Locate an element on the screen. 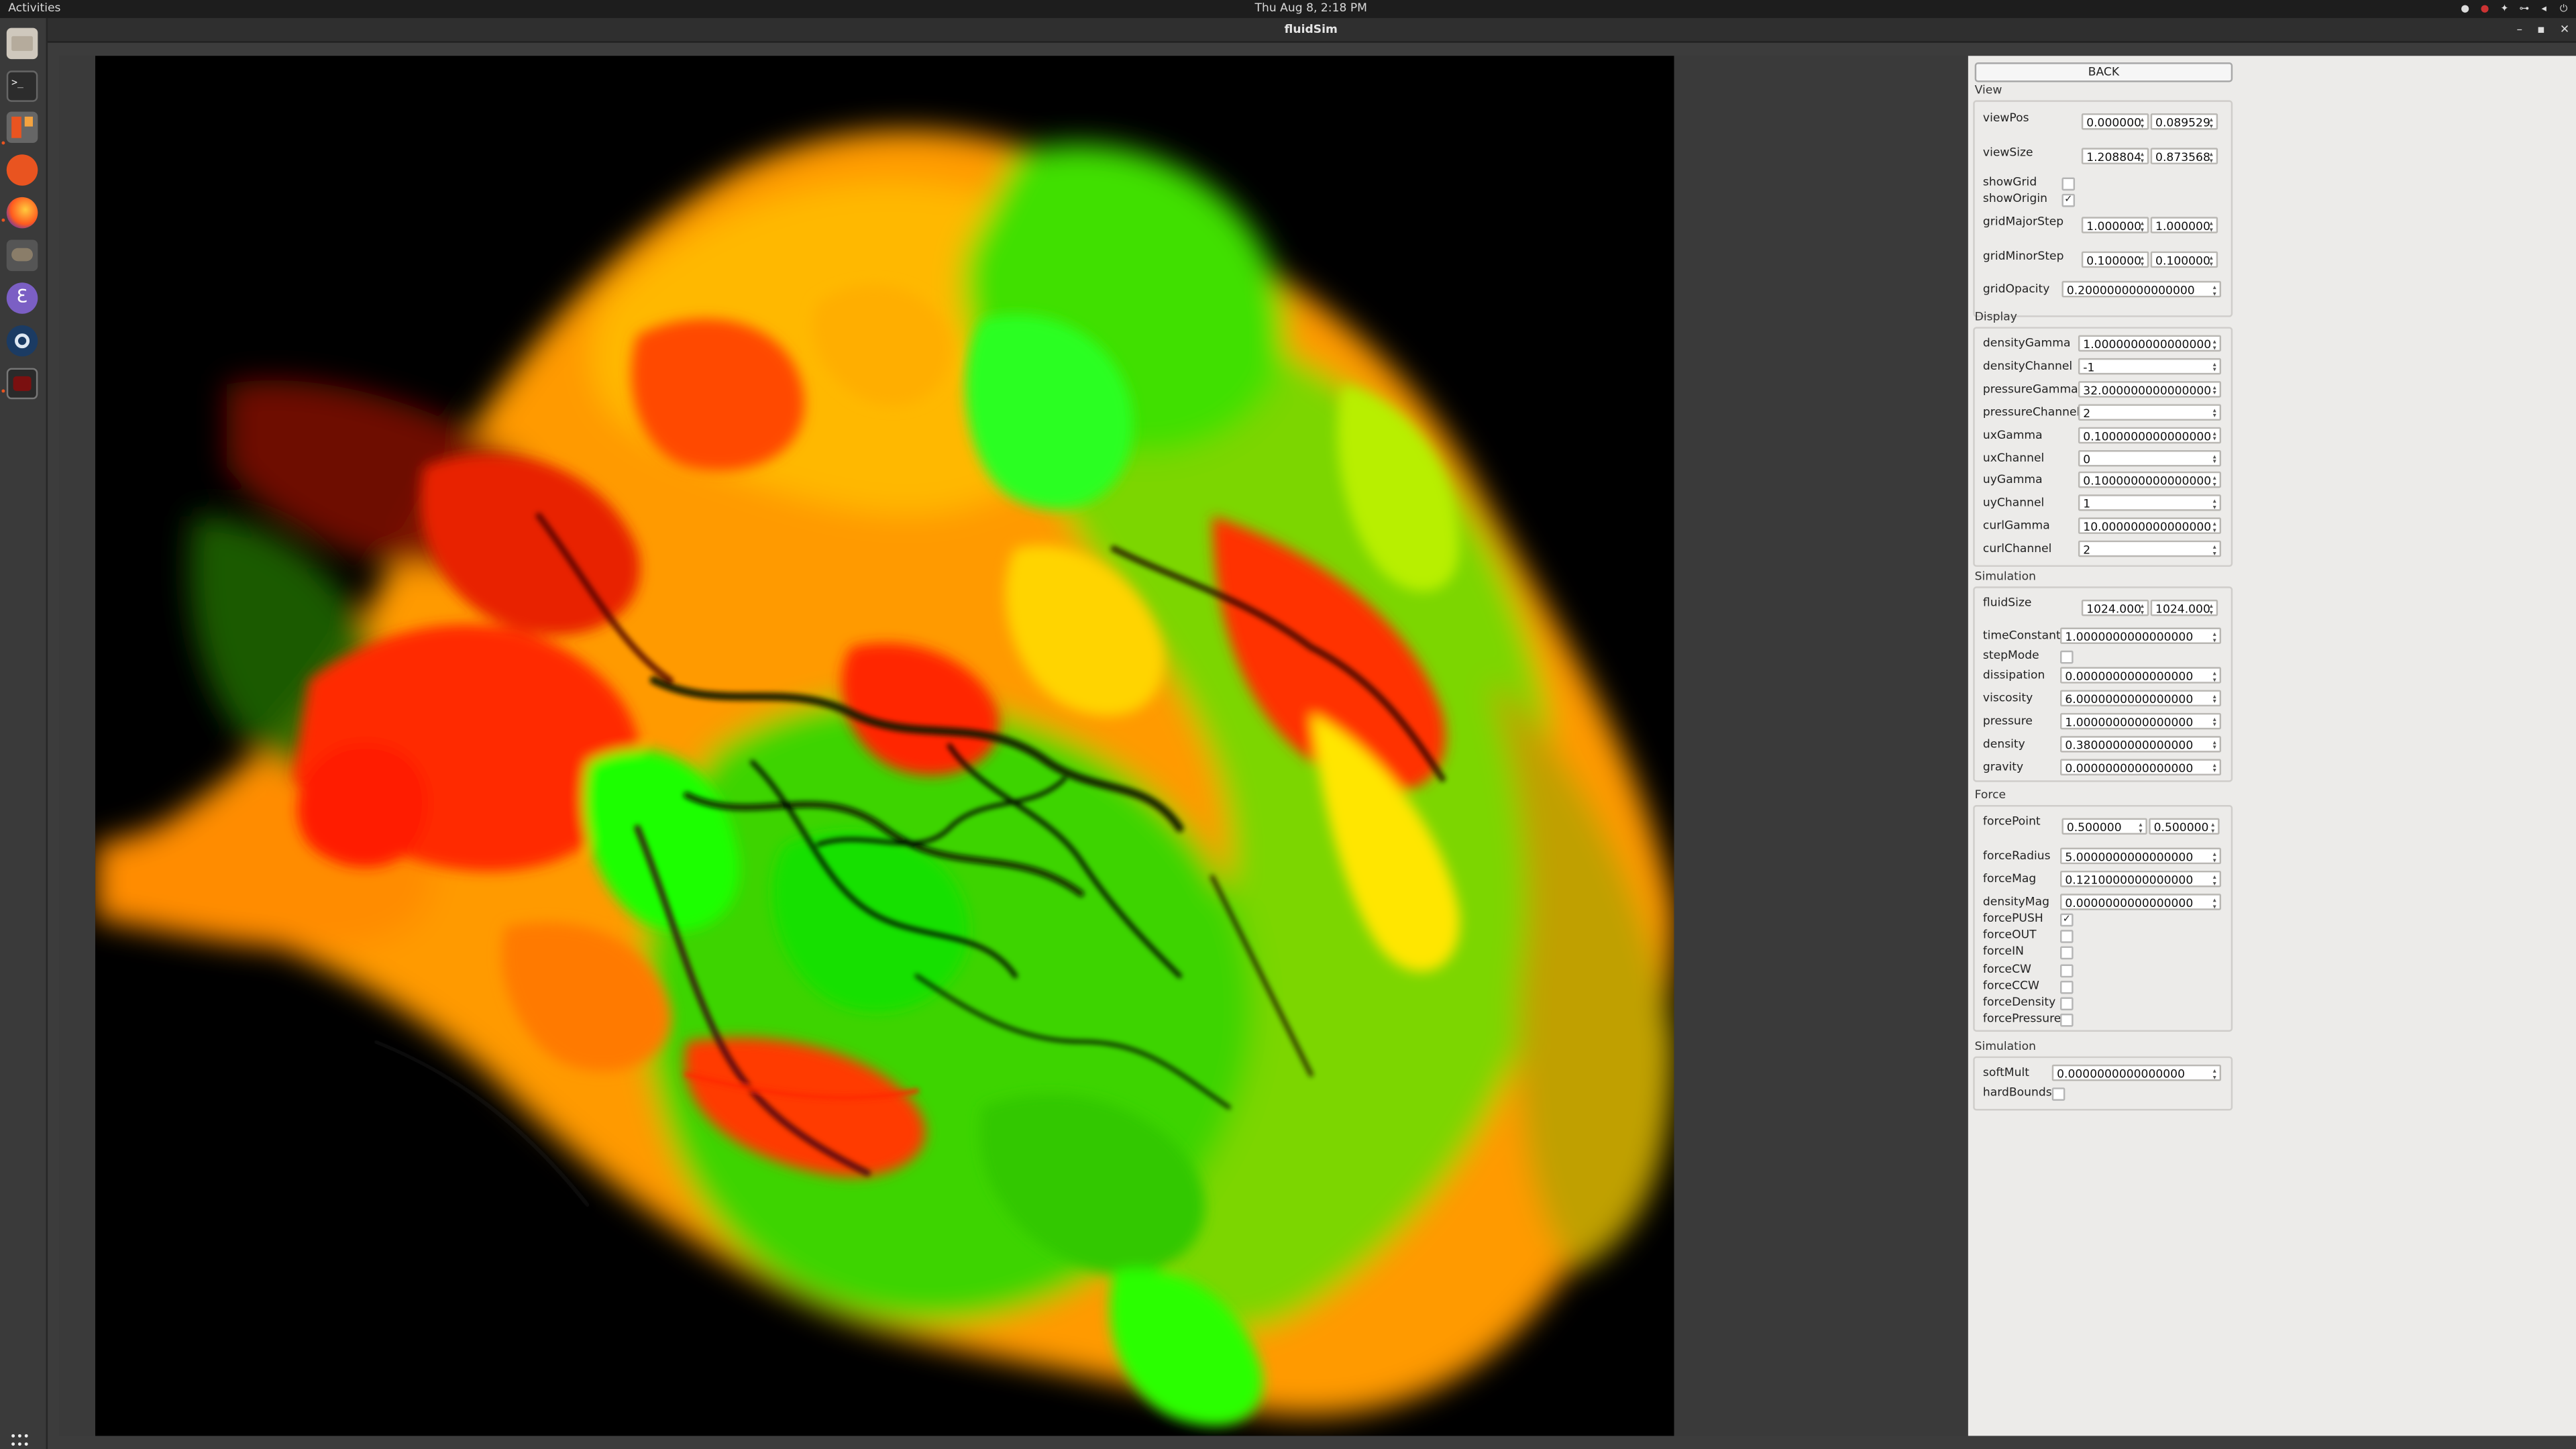  software-icon is located at coordinates (22, 170).